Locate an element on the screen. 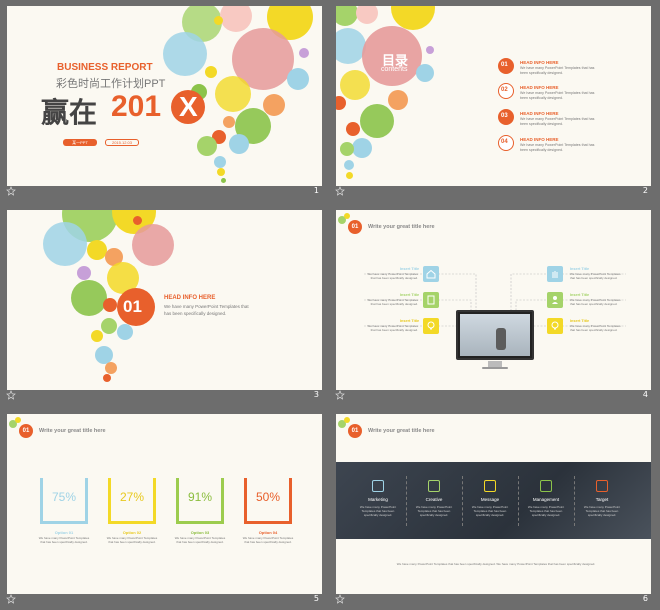 The height and width of the screenshot is (610, 660). hand-icon is located at coordinates (555, 274).